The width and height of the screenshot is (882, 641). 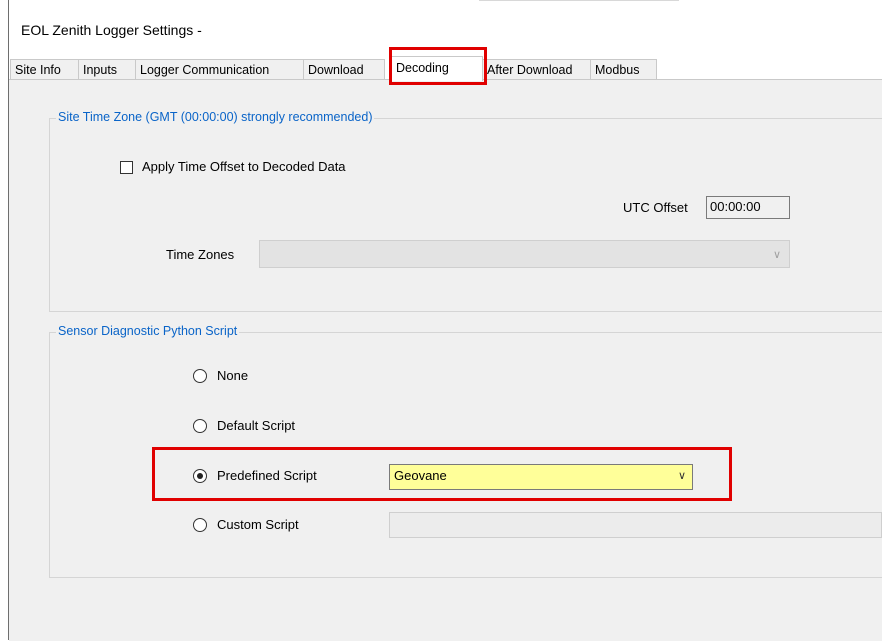 I want to click on tab-label: Download, so click(x=336, y=70).